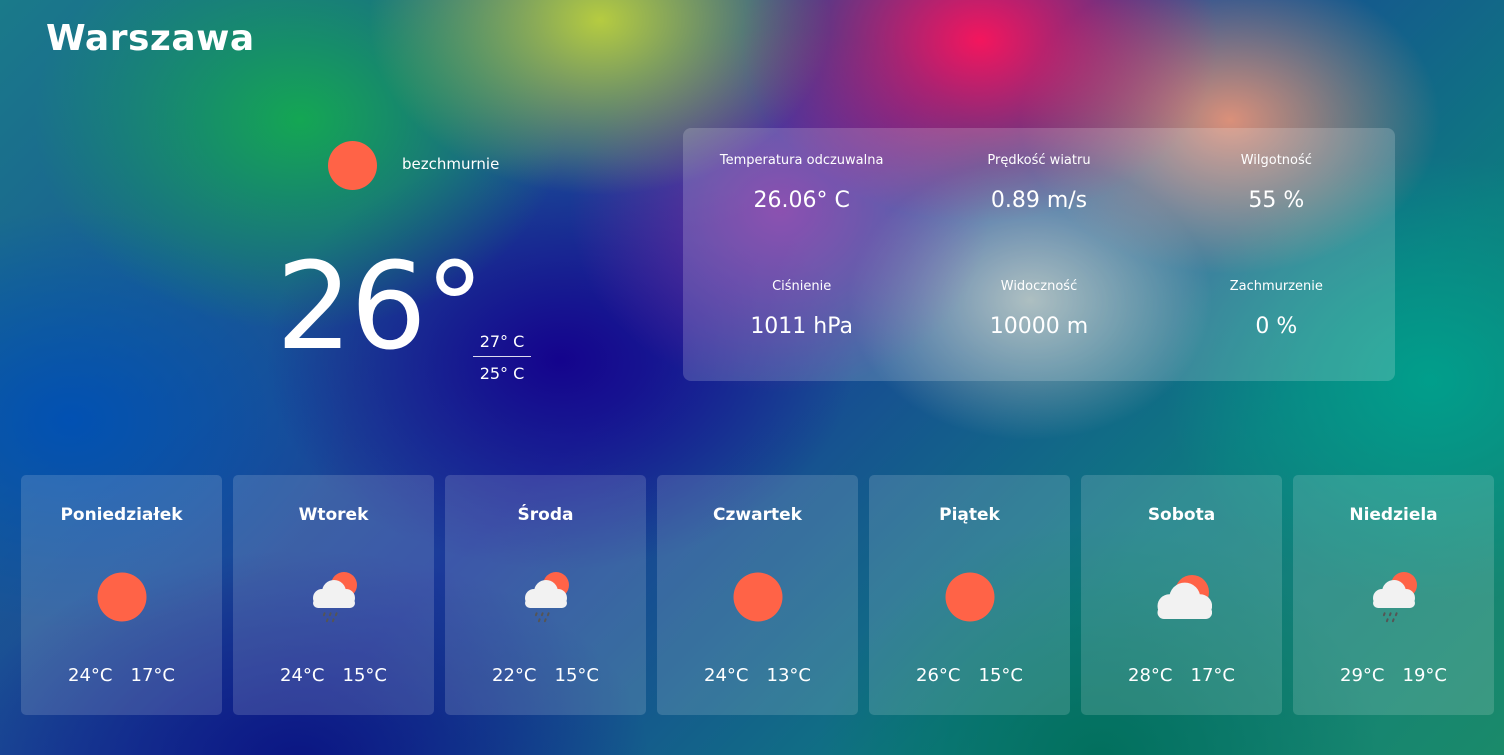 Image resolution: width=1504 pixels, height=755 pixels. I want to click on forecast-card-friday: Piątek 26°C 15°C, so click(969, 595).